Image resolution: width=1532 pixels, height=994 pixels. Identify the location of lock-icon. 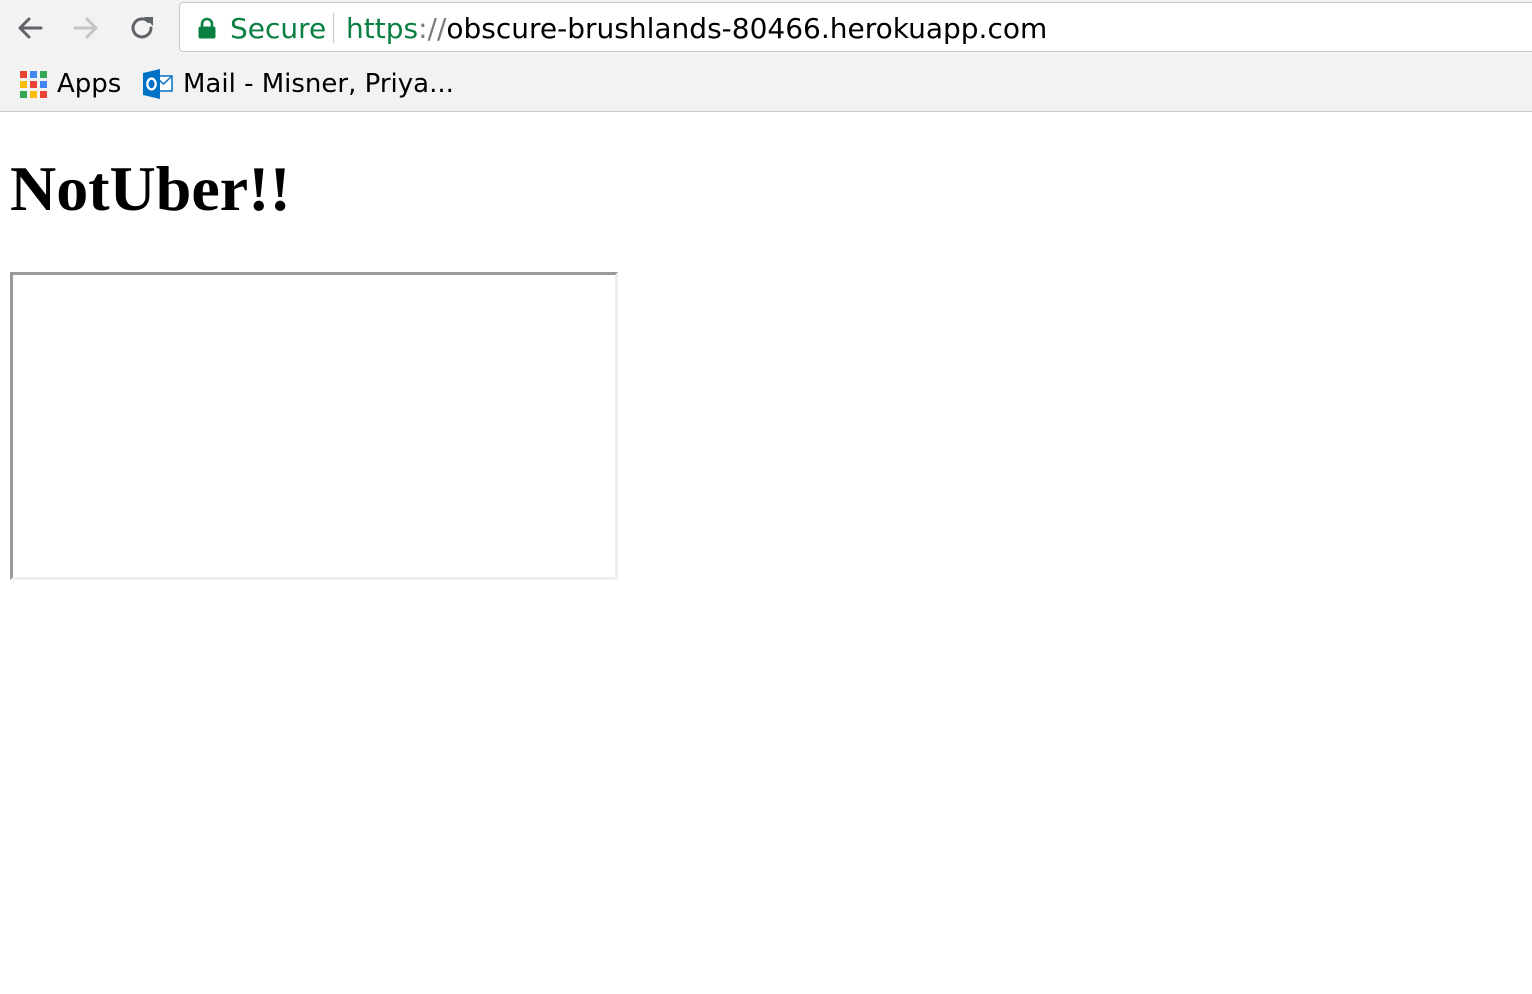
(207, 28).